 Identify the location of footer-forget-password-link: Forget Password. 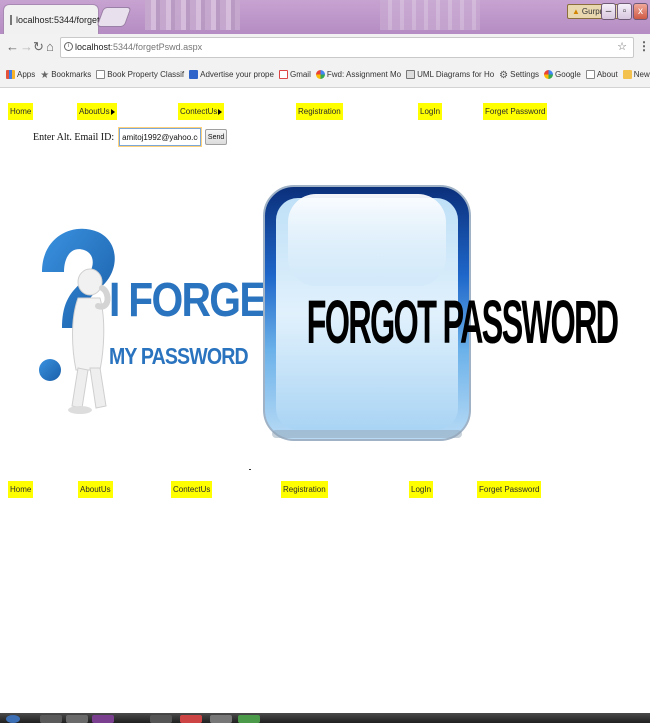
(509, 489).